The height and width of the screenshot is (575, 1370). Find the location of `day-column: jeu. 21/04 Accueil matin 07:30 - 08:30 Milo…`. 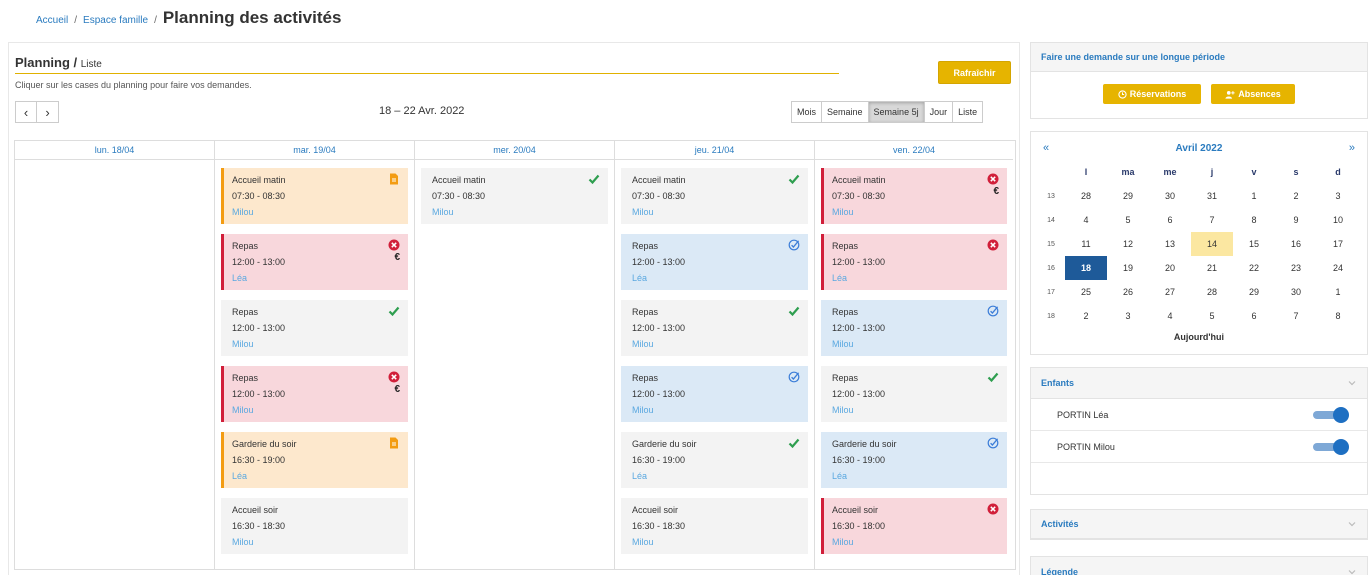

day-column: jeu. 21/04 Accueil matin 07:30 - 08:30 Milo… is located at coordinates (715, 355).